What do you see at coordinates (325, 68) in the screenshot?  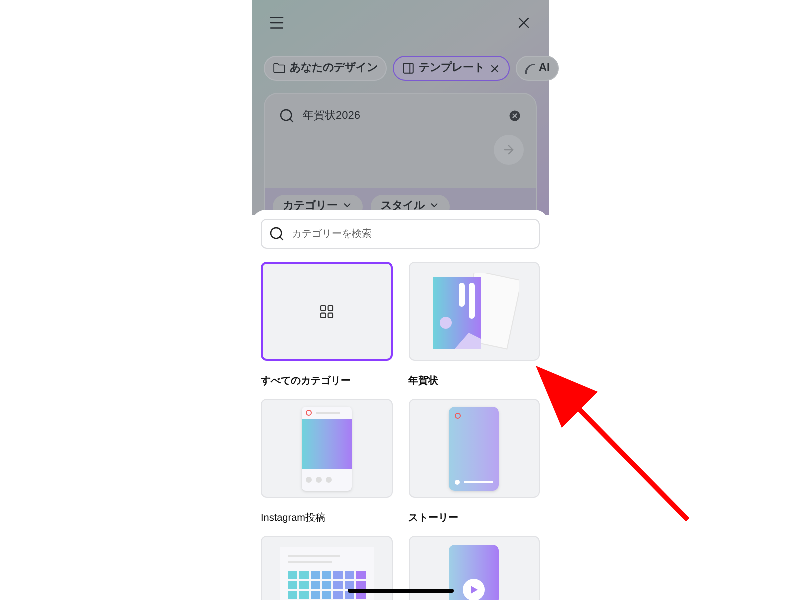 I see `filter-chip: あなたのデザイン` at bounding box center [325, 68].